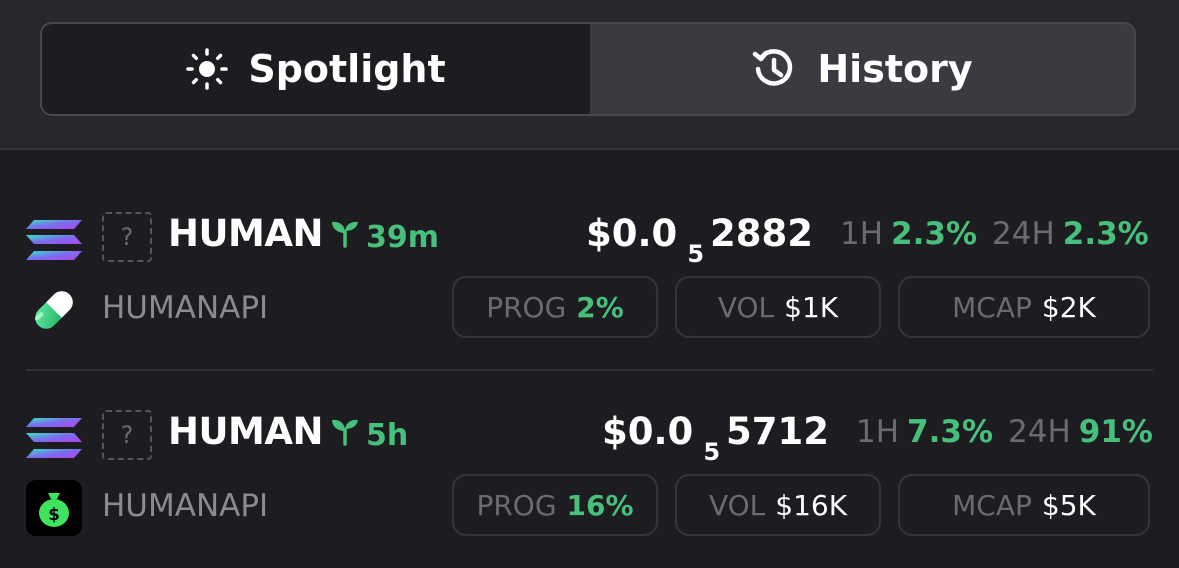 The height and width of the screenshot is (568, 1179). I want to click on tab-history-label: History, so click(895, 69).